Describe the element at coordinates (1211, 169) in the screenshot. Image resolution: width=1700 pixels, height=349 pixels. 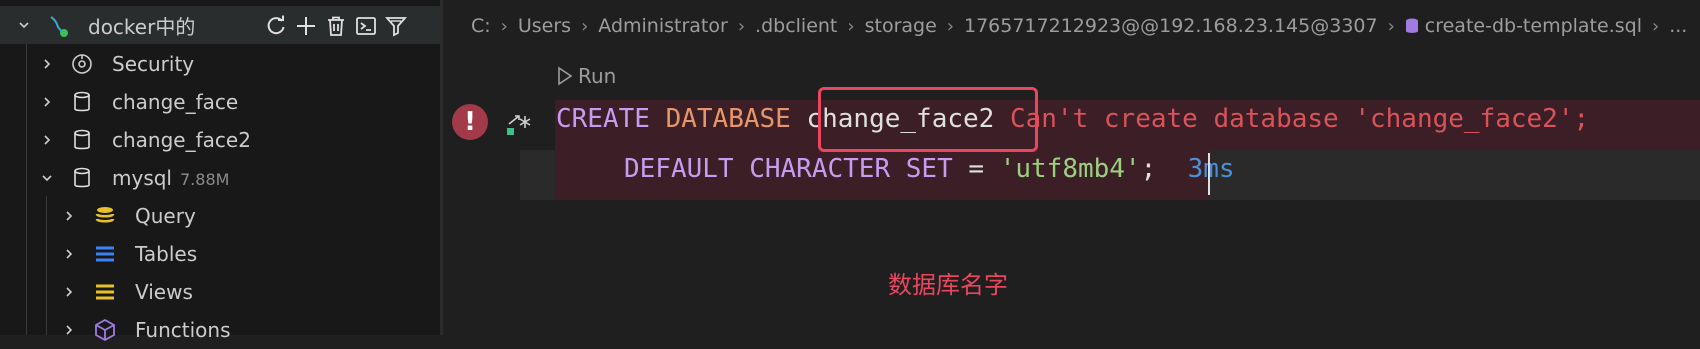
I see `execution-duration: 3ms` at that location.